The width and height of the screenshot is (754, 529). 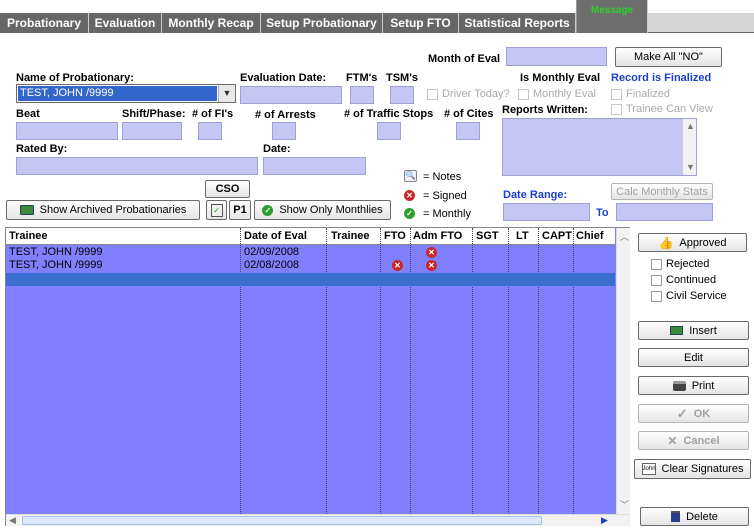 I want to click on p1-button: P1, so click(x=240, y=210).